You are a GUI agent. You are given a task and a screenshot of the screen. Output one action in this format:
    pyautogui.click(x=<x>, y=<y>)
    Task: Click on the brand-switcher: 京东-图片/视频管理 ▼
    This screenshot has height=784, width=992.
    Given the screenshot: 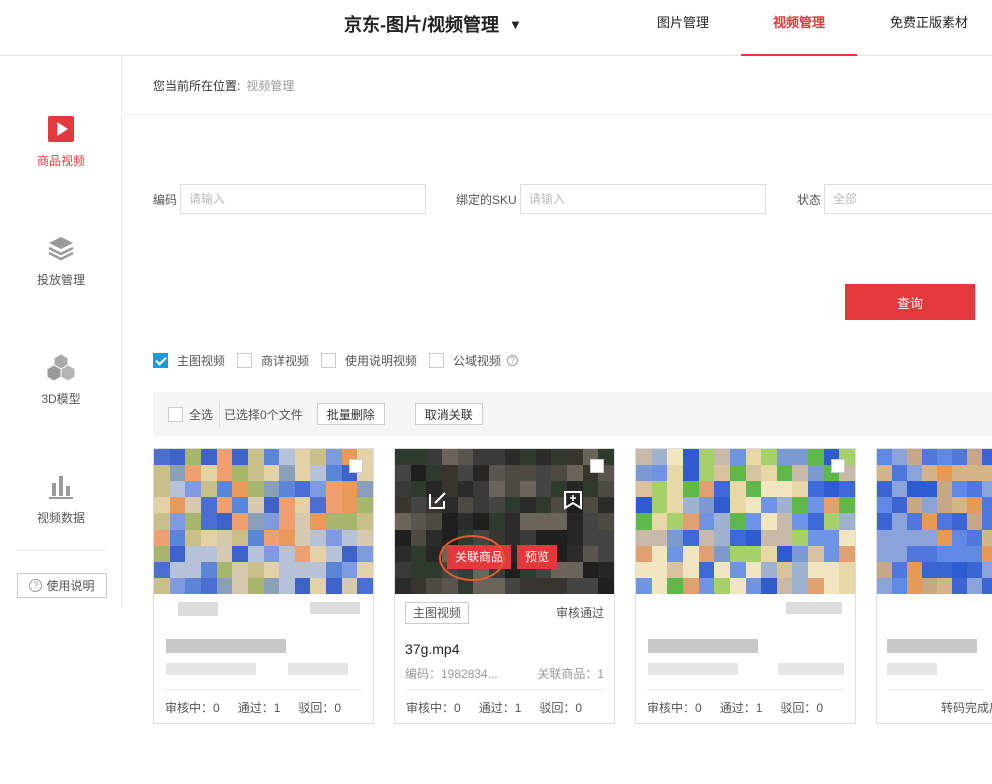 What is the action you would take?
    pyautogui.click(x=433, y=24)
    